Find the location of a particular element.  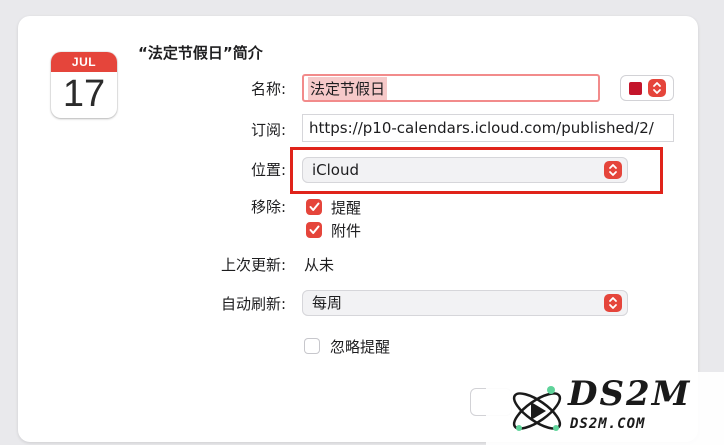

watermark: DS2M DS2M.COM is located at coordinates (605, 408).